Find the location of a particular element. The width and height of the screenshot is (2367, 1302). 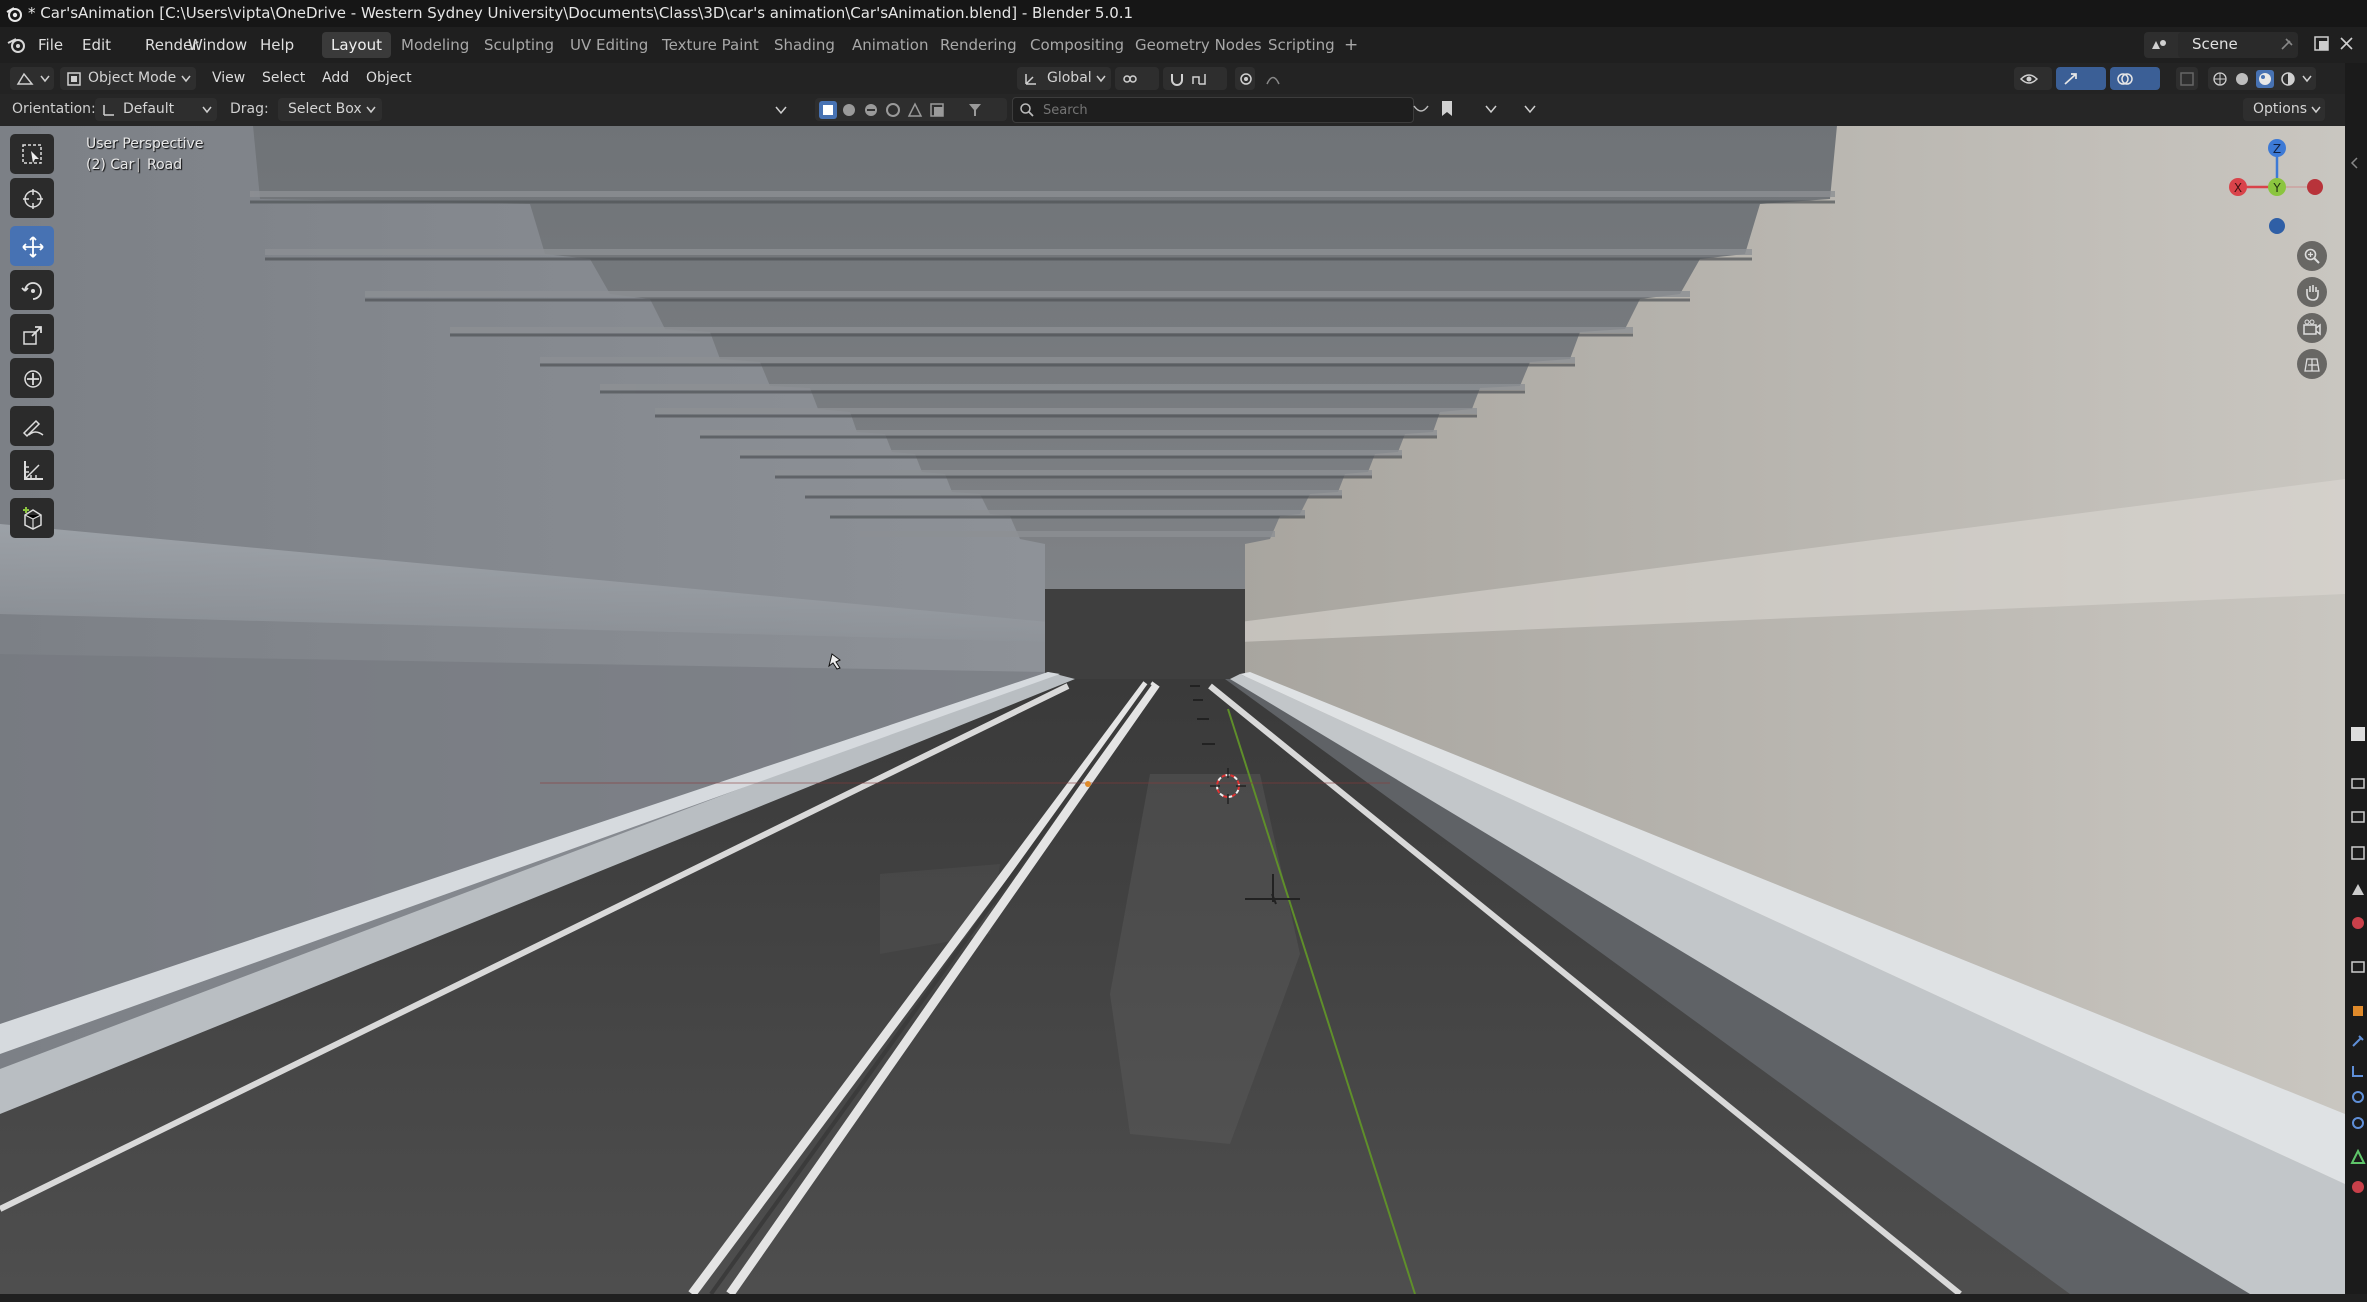

menu-add: Add is located at coordinates (335, 78).